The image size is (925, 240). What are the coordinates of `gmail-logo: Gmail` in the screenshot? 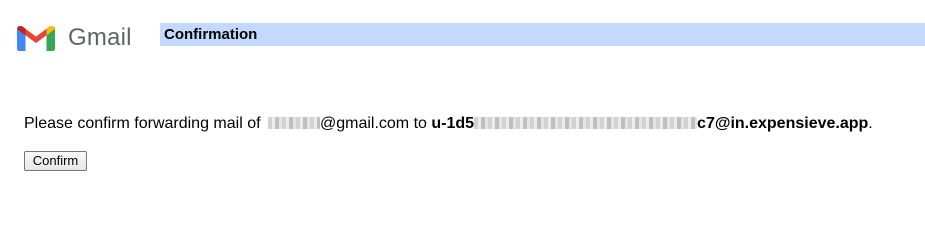 It's located at (74, 38).